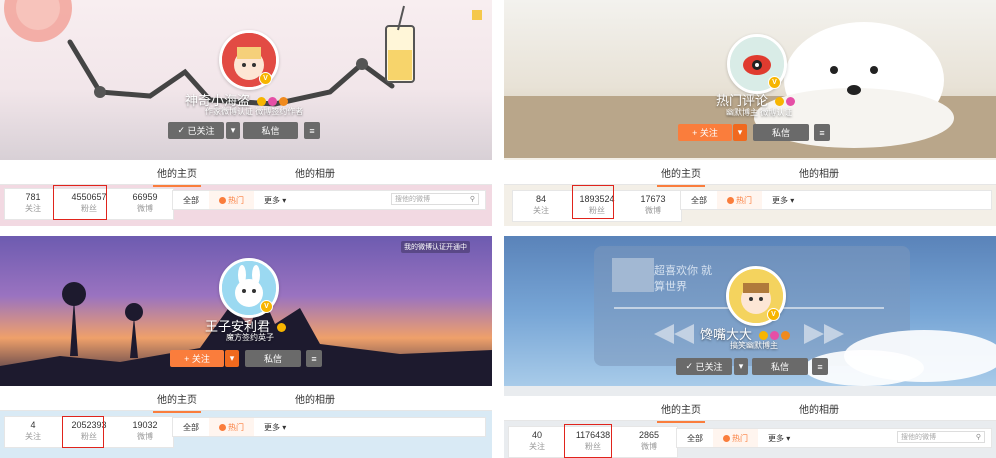  Describe the element at coordinates (540, 199) in the screenshot. I see `following-count: 84` at that location.